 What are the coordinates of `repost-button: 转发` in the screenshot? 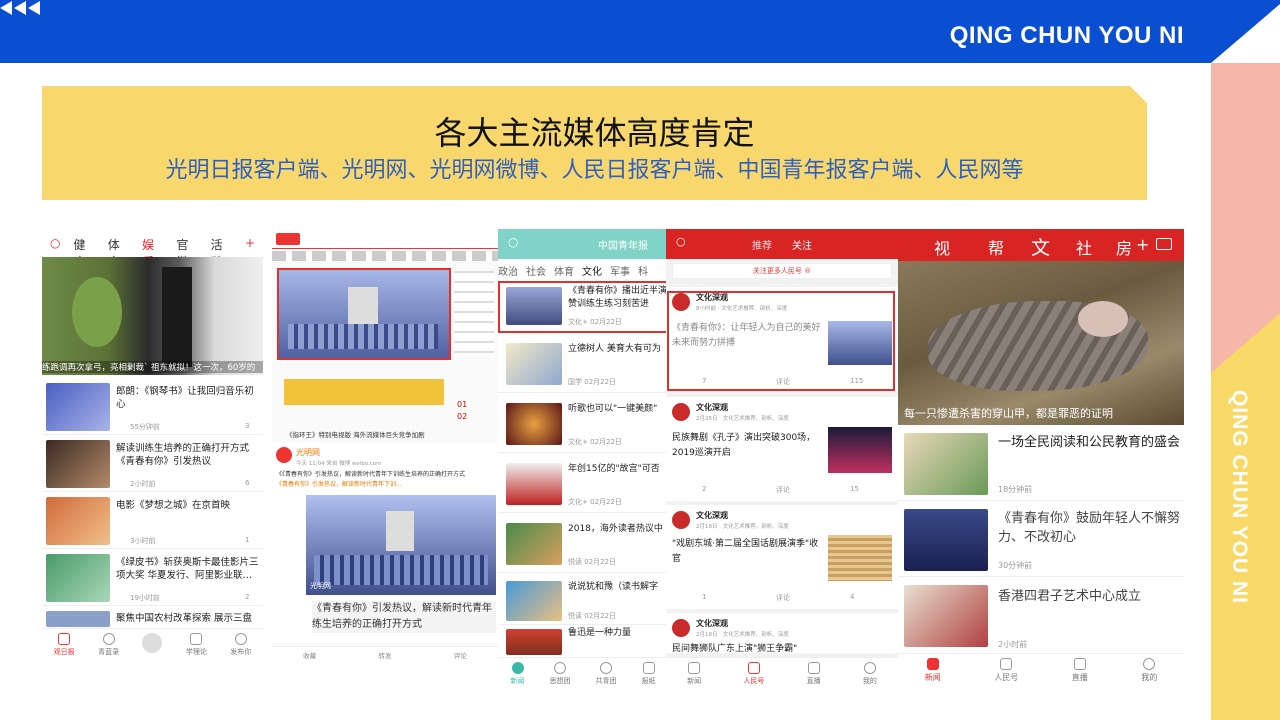 It's located at (384, 656).